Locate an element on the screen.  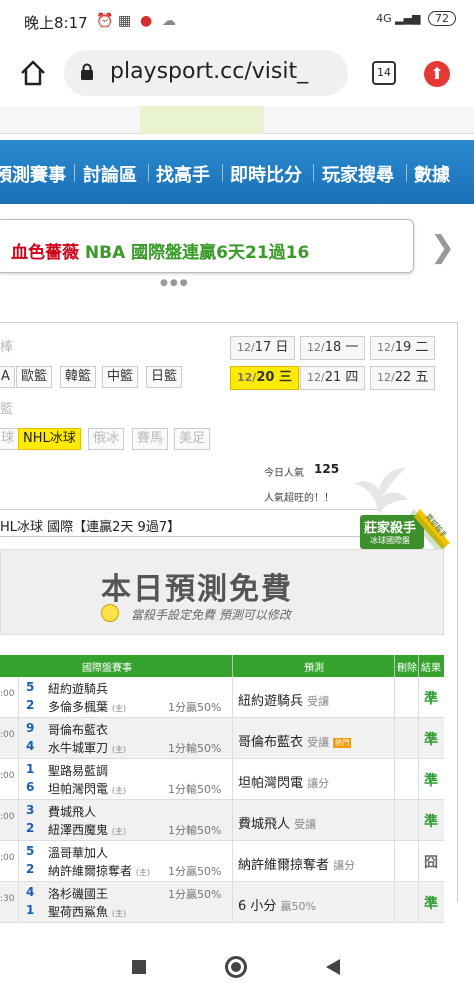
pick-team: 費城飛人 is located at coordinates (264, 824).